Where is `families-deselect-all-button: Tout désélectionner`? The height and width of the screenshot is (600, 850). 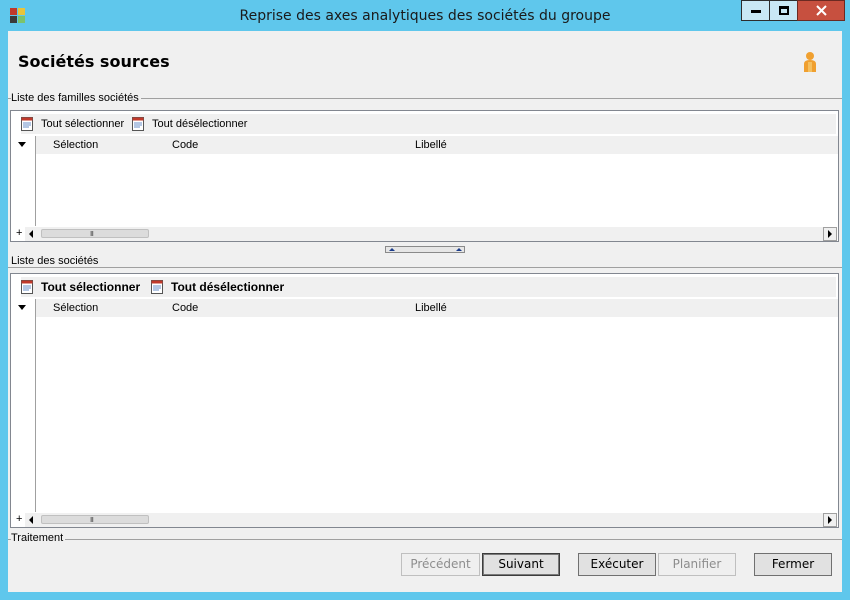
families-deselect-all-button: Tout désélectionner is located at coordinates (189, 124).